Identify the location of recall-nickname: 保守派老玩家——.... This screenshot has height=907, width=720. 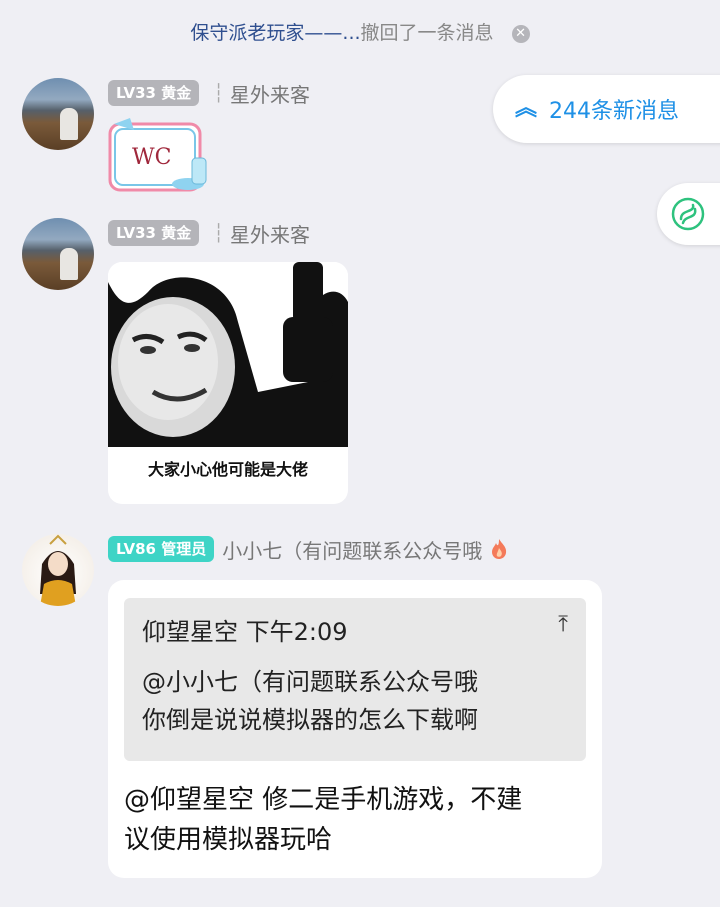
(275, 33).